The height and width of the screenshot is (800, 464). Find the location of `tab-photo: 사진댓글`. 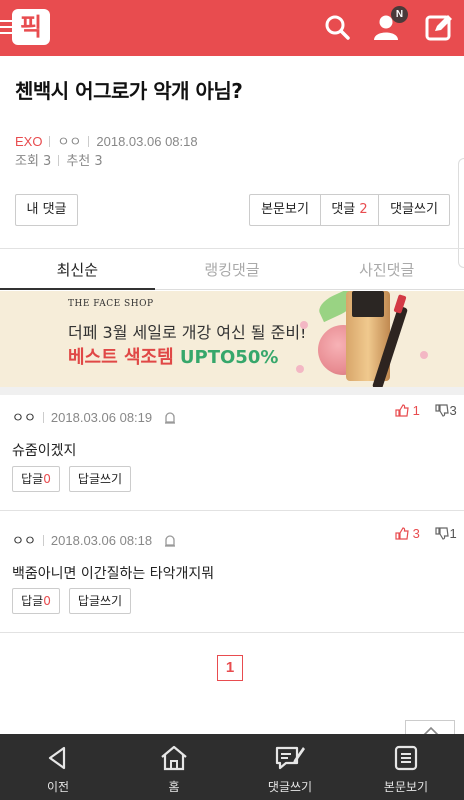

tab-photo: 사진댓글 is located at coordinates (386, 271).